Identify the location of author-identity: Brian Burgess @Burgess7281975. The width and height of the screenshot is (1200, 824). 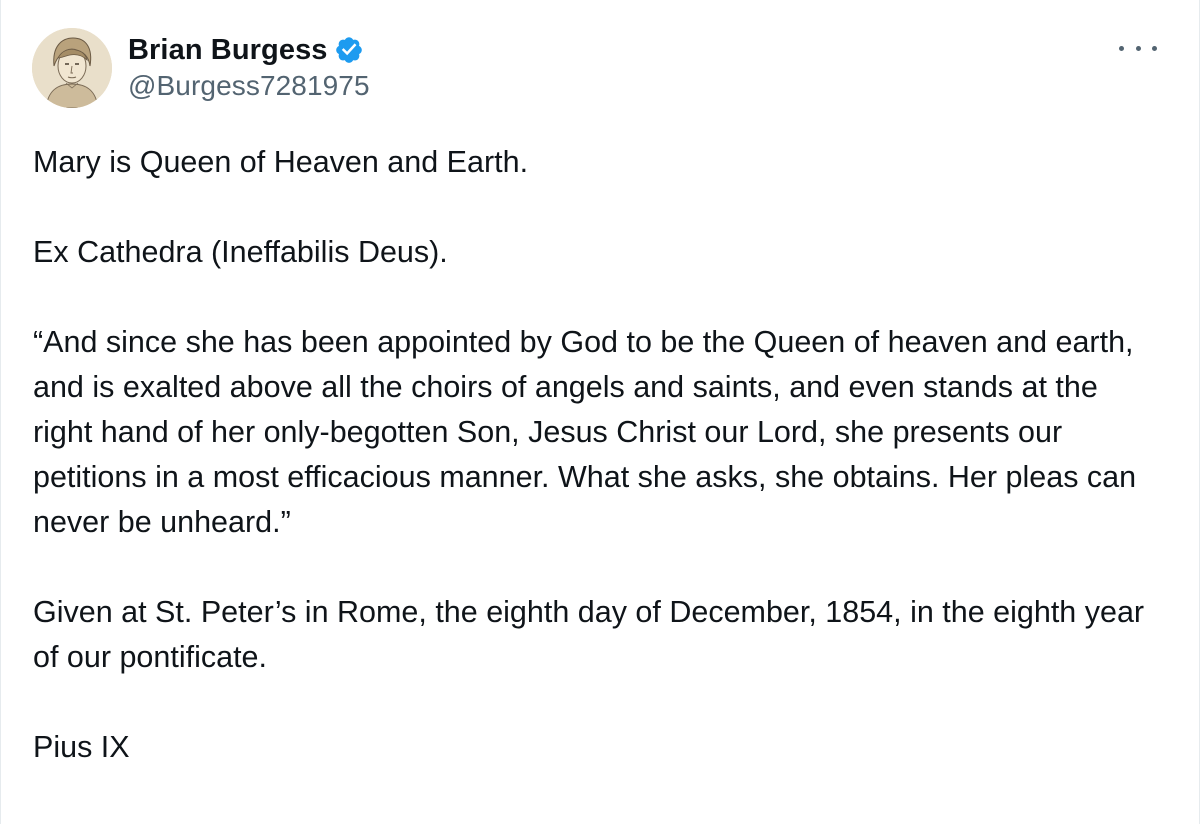
(249, 66).